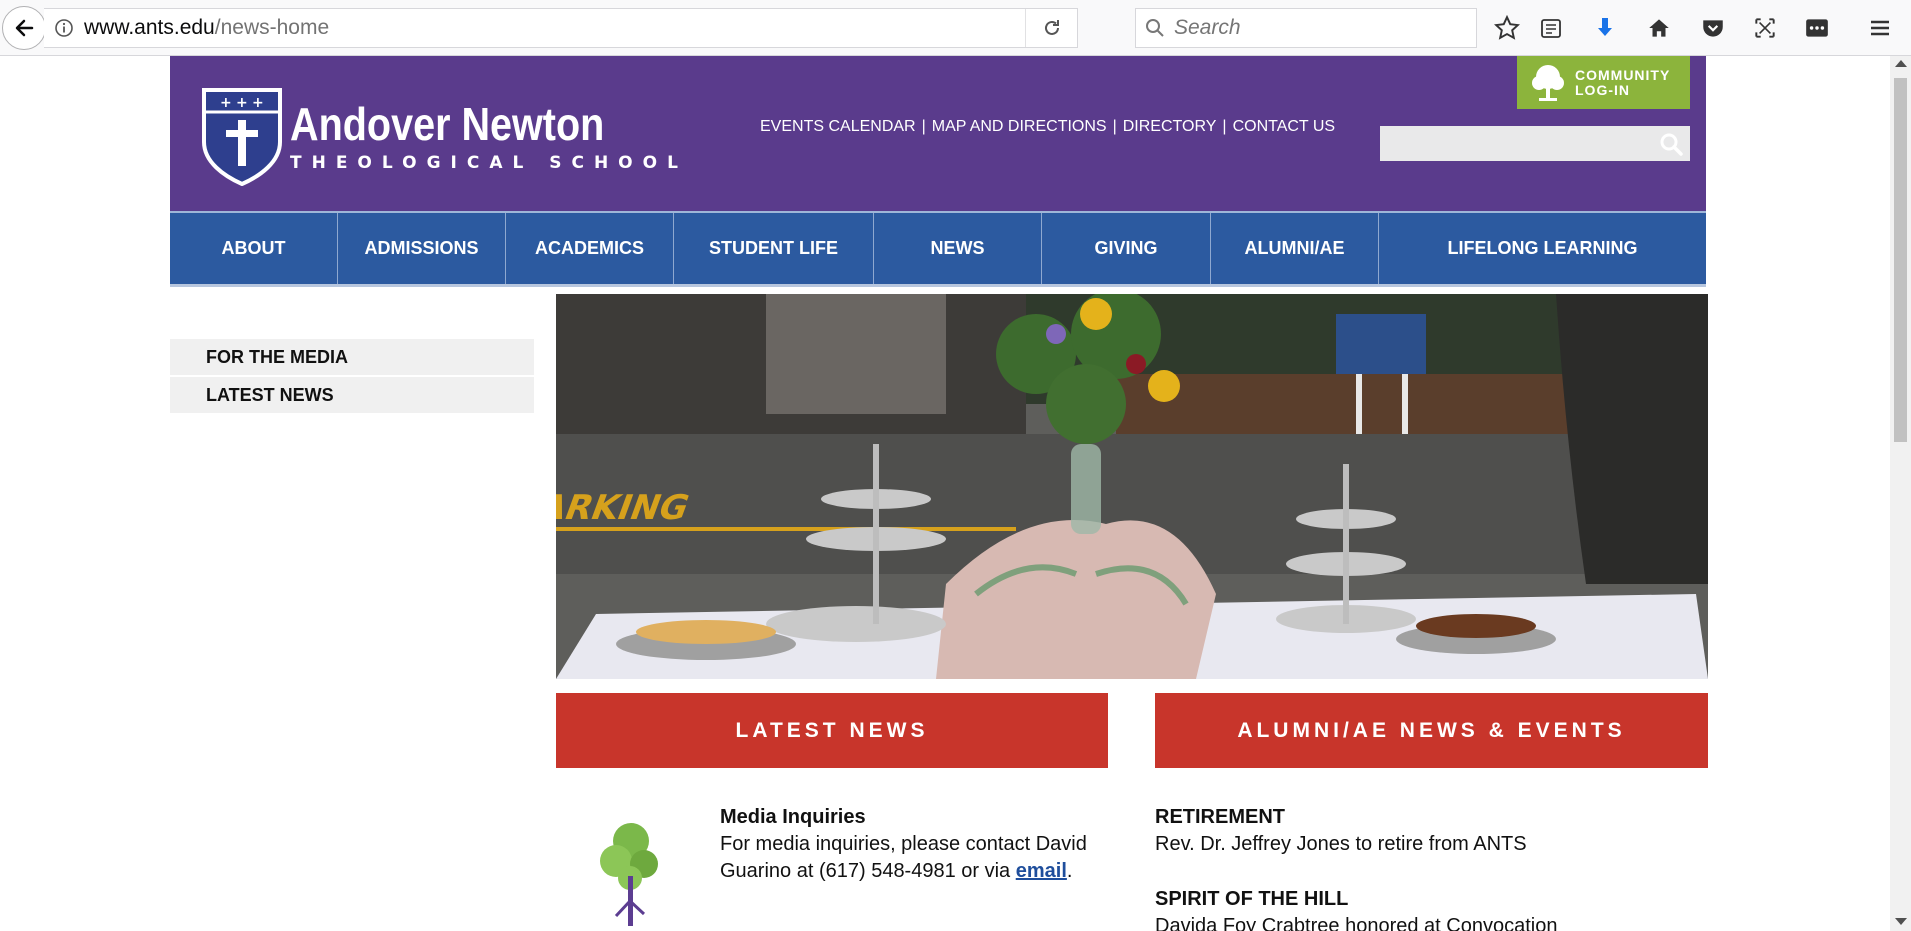 This screenshot has height=931, width=1911. I want to click on screenshot-icon, so click(1765, 28).